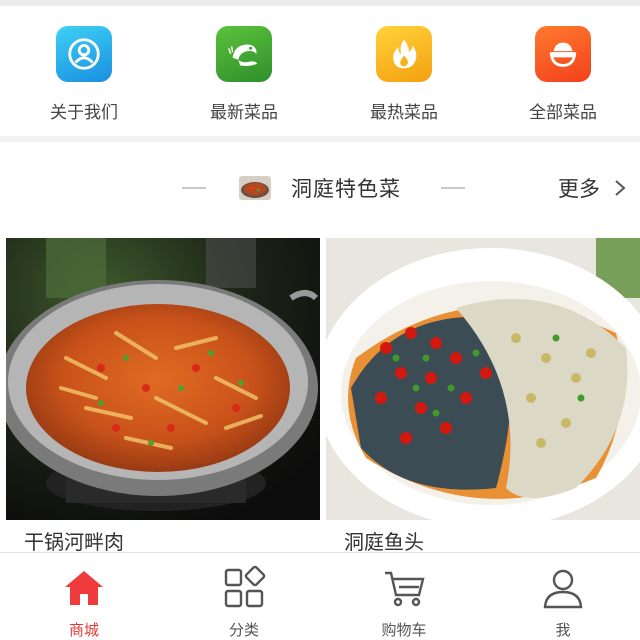  I want to click on dish-thumbnail, so click(255, 188).